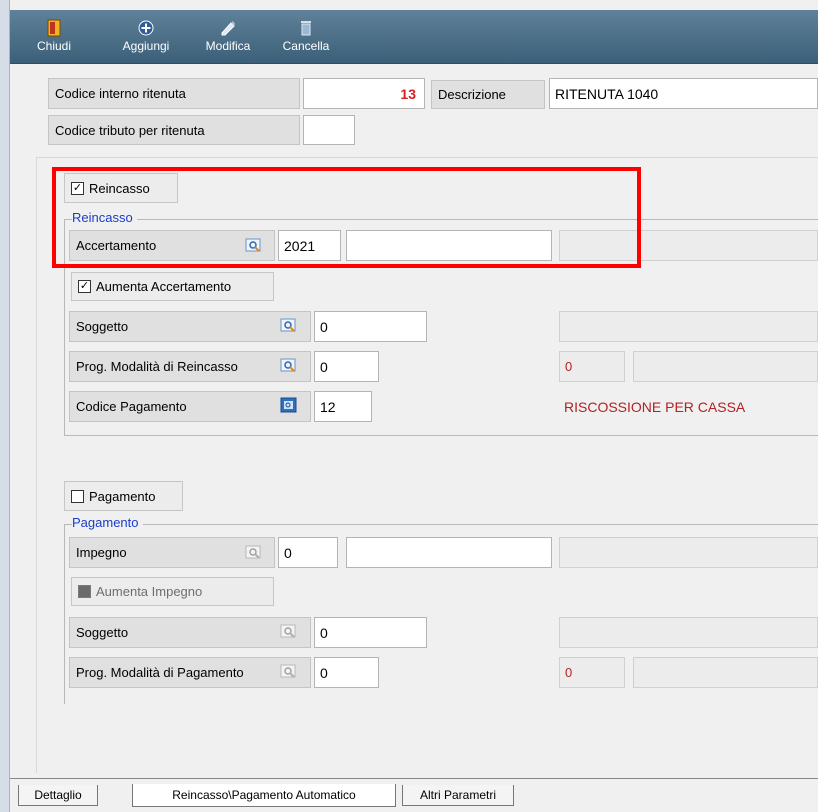  What do you see at coordinates (172, 591) in the screenshot?
I see `aumenta-impegno-checkbox: Aumenta Impegno` at bounding box center [172, 591].